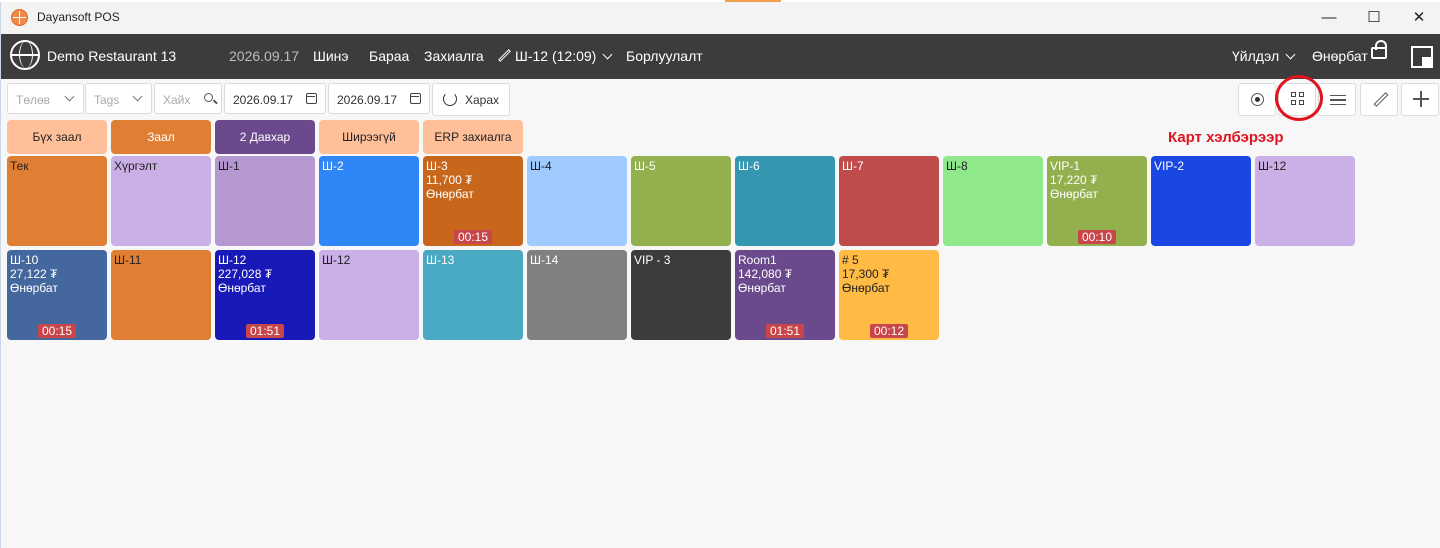 The height and width of the screenshot is (548, 1440). I want to click on table-card: # 5 17,300 ₮ Өнөрбат 00:12, so click(889, 295).